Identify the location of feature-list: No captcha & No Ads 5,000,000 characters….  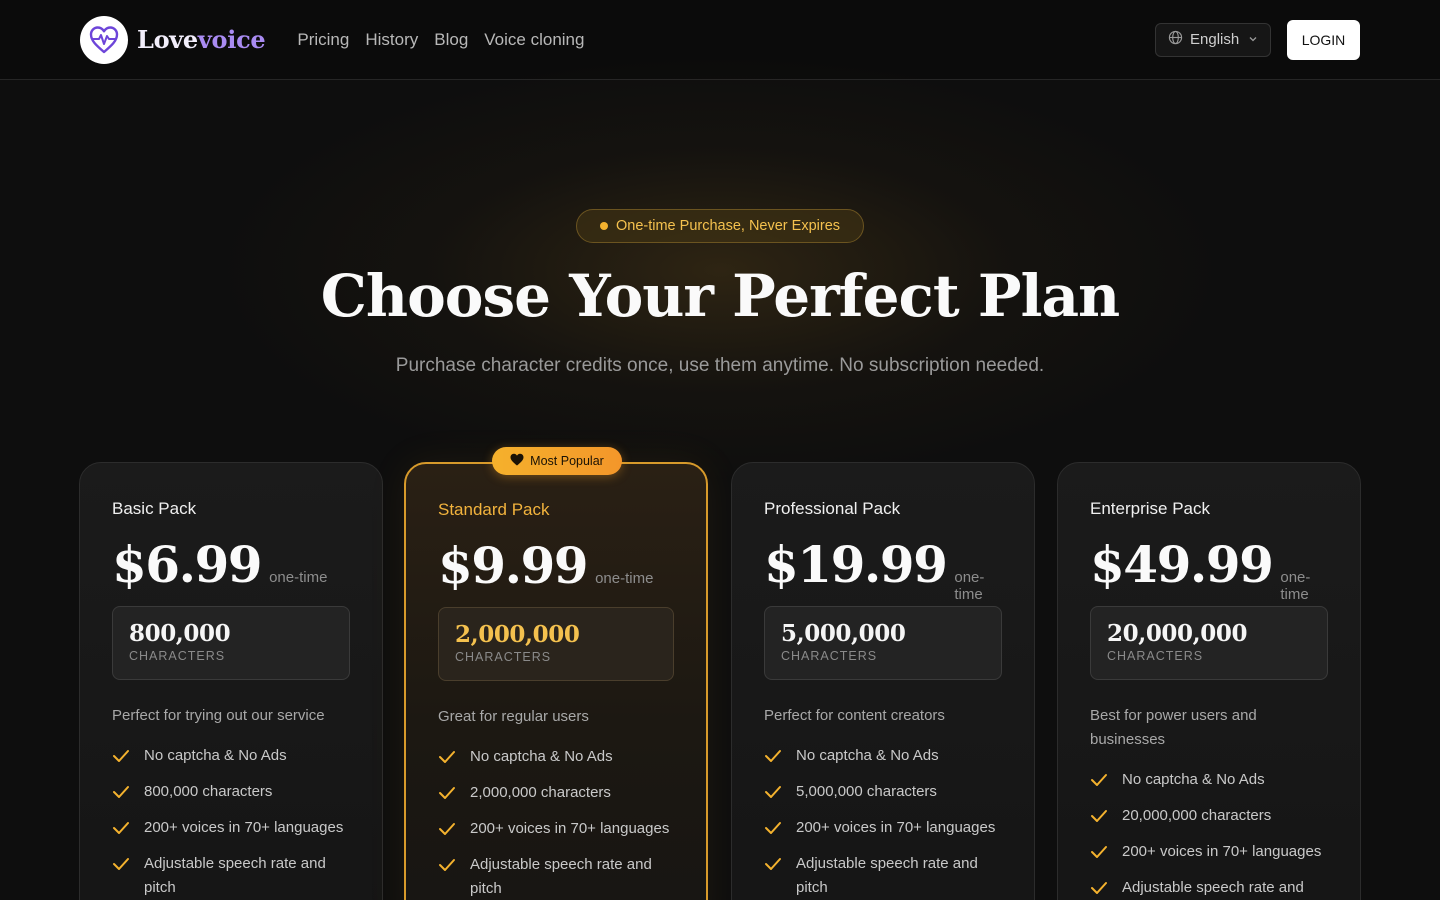
(883, 822).